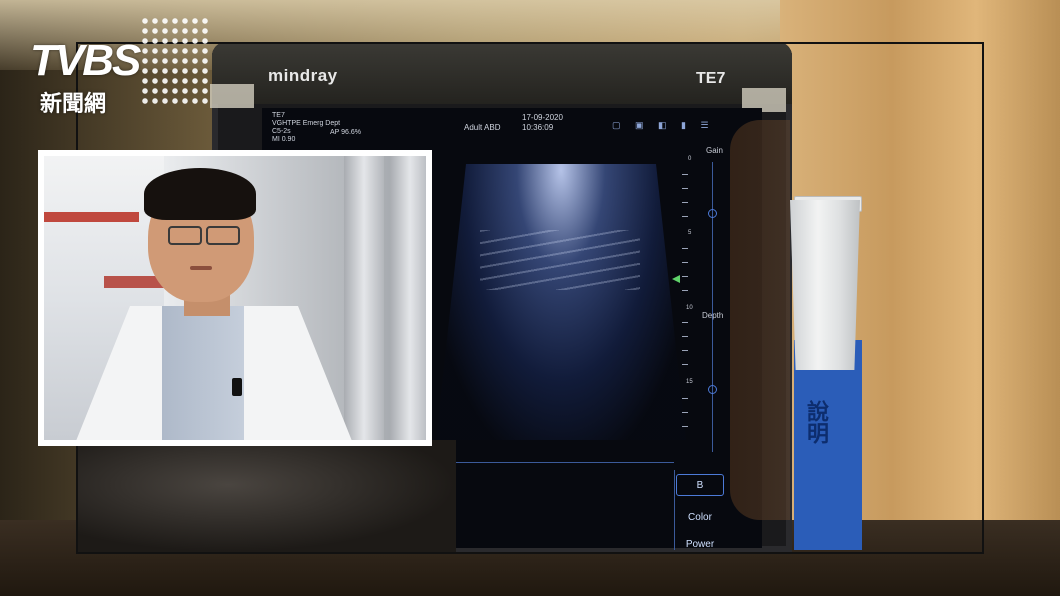  I want to click on corridor-stripe, so click(91, 217).